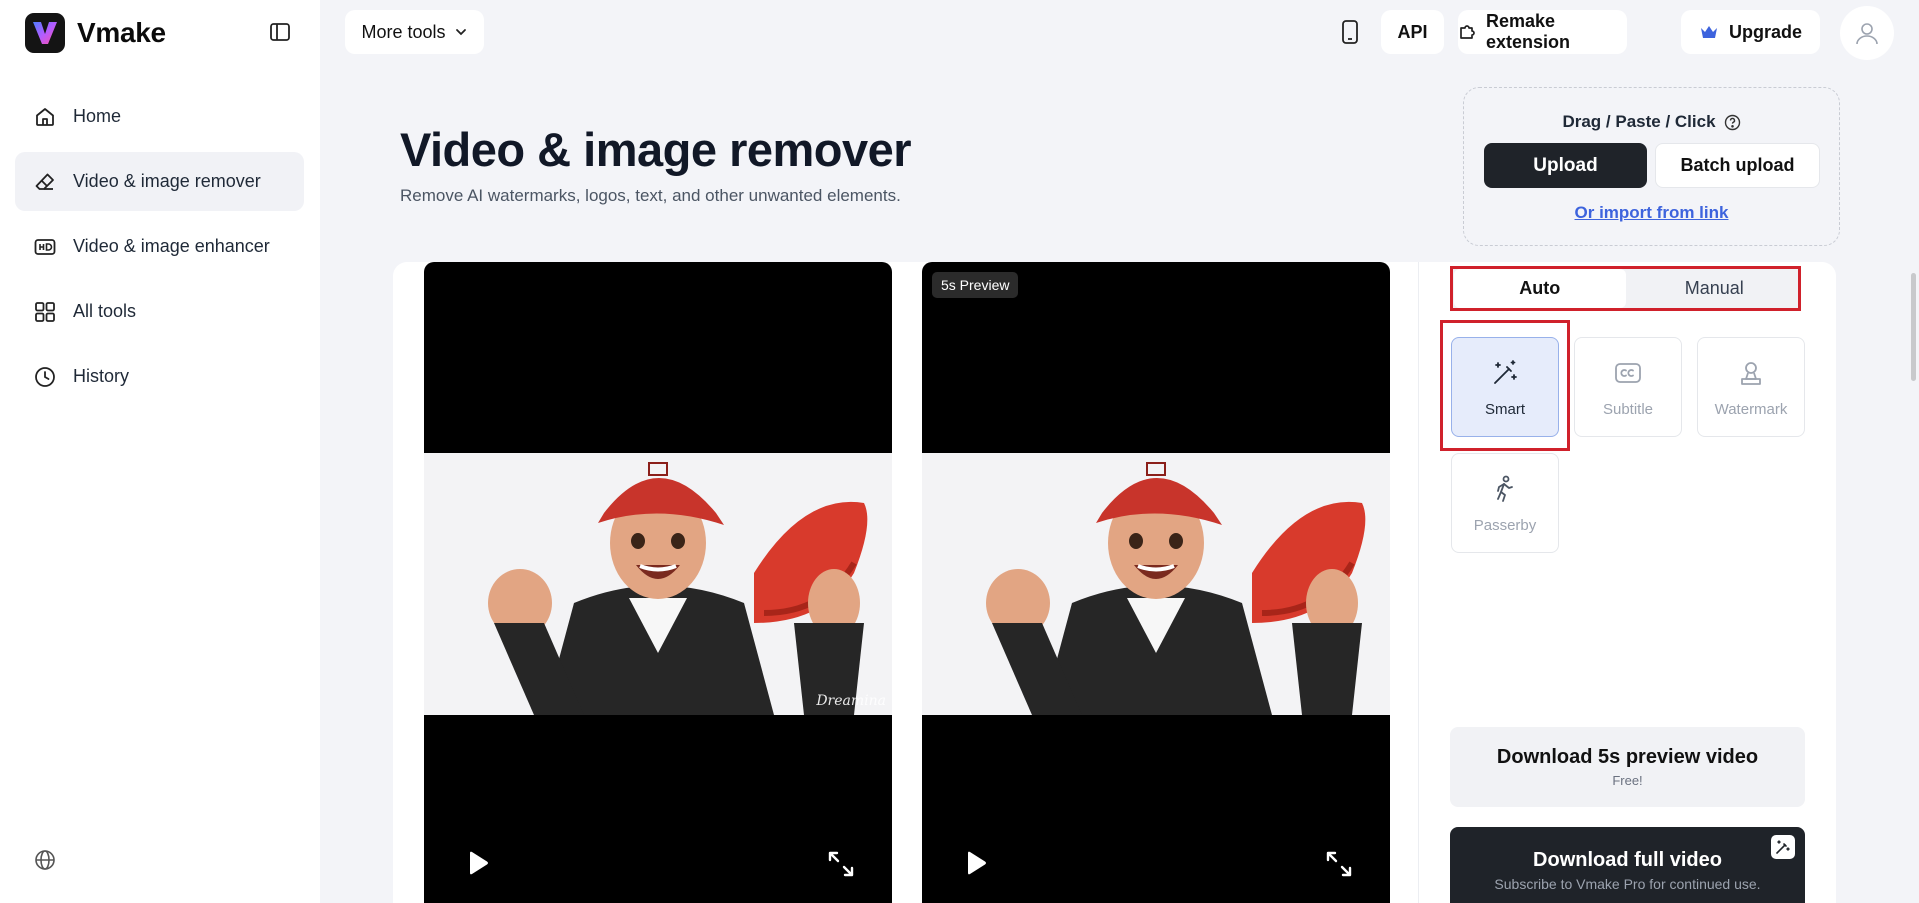  I want to click on sidebar-item-label: Video & image remover, so click(167, 181).